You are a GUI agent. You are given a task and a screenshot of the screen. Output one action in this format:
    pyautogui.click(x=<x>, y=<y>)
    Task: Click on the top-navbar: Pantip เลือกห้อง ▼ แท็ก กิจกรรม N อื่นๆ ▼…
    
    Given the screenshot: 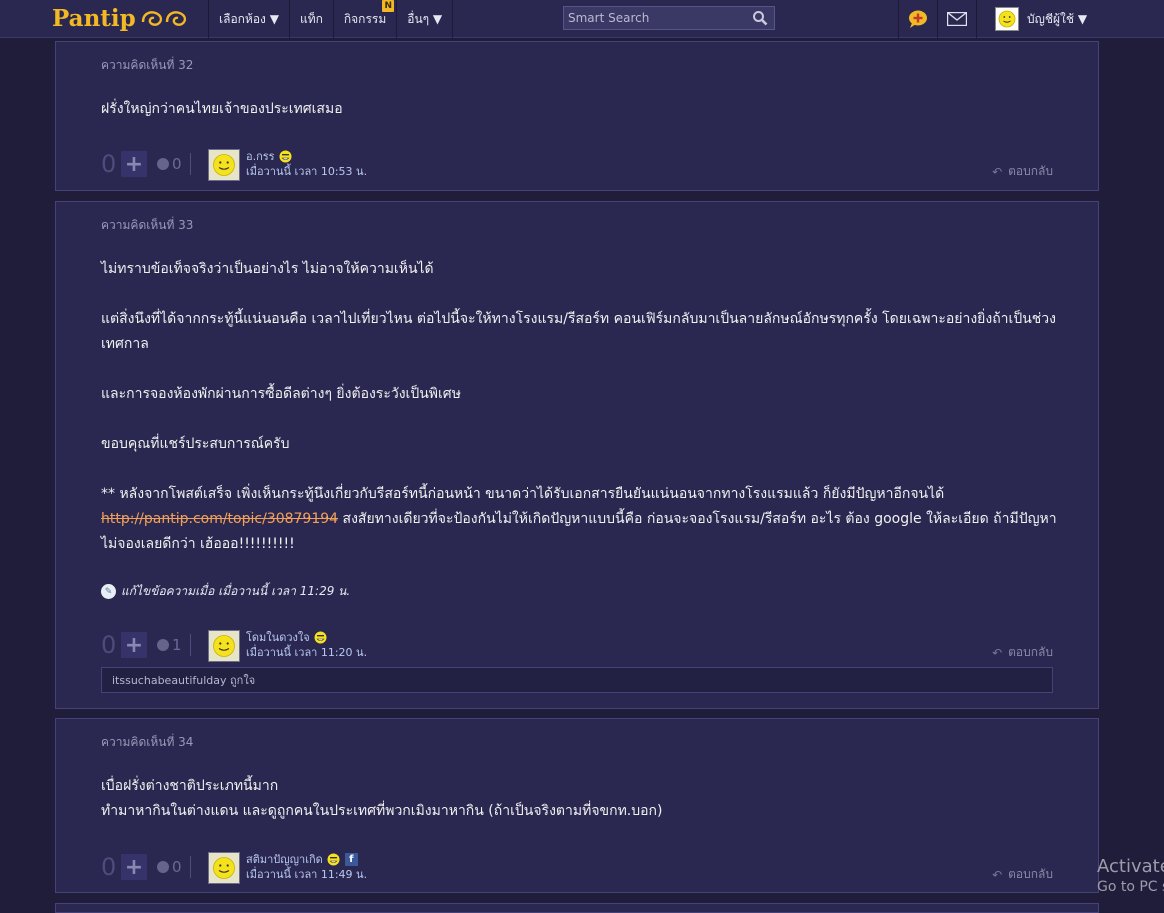 What is the action you would take?
    pyautogui.click(x=582, y=19)
    